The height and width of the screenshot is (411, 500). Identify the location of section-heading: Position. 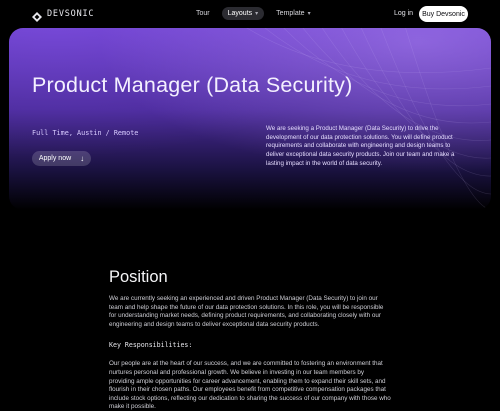
(138, 277).